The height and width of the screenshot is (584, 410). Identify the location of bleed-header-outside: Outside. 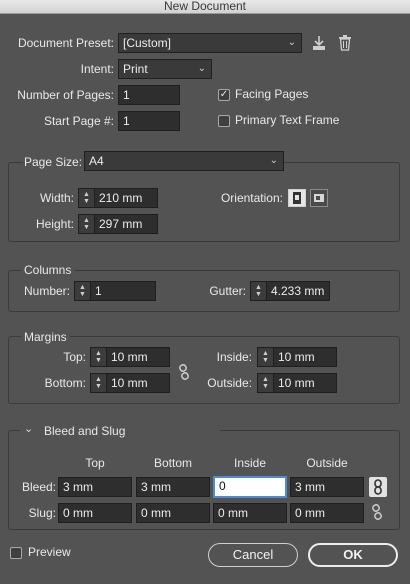
(327, 463).